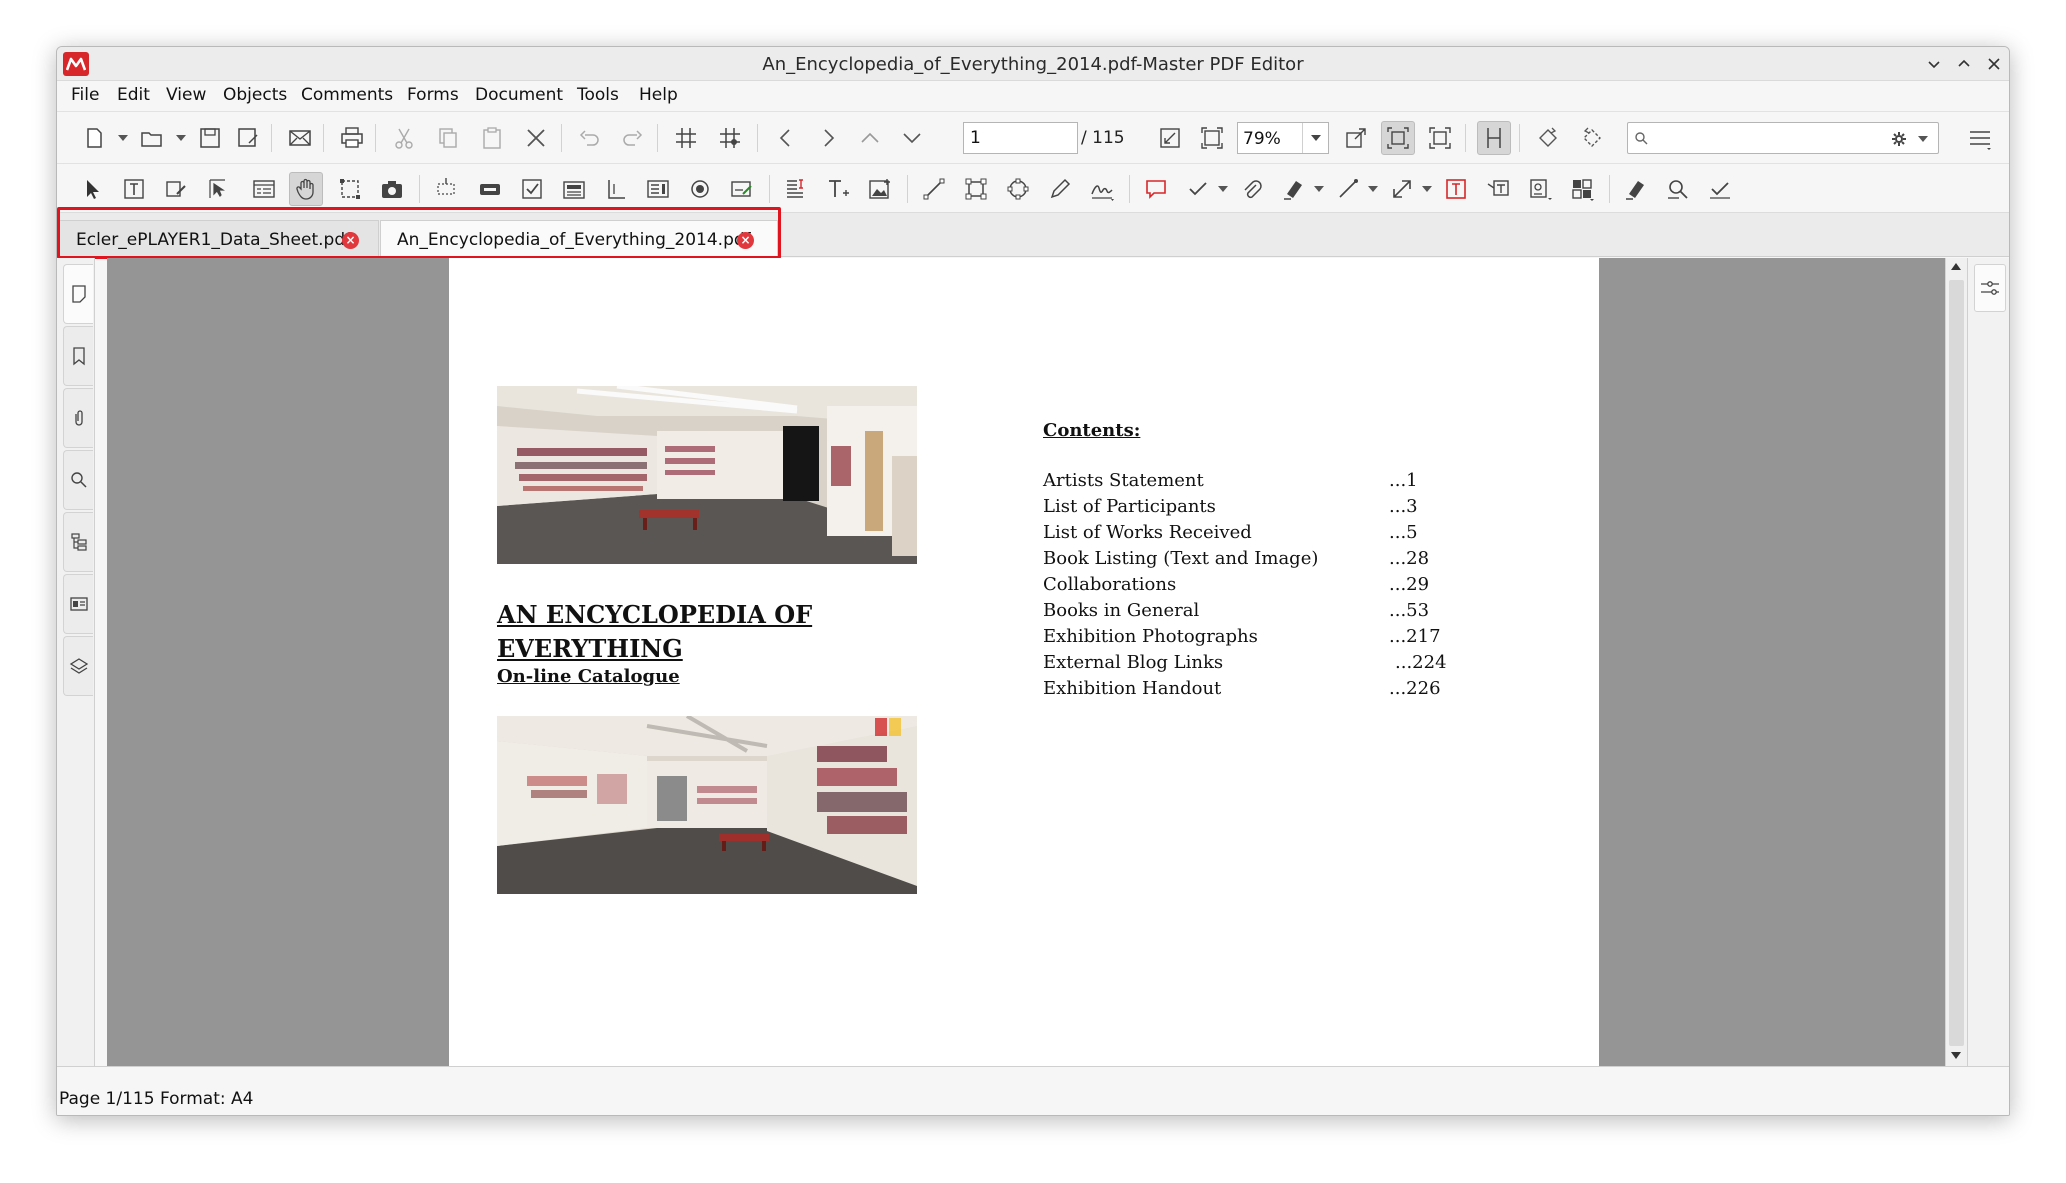  I want to click on line-annotation-icon, so click(1348, 189).